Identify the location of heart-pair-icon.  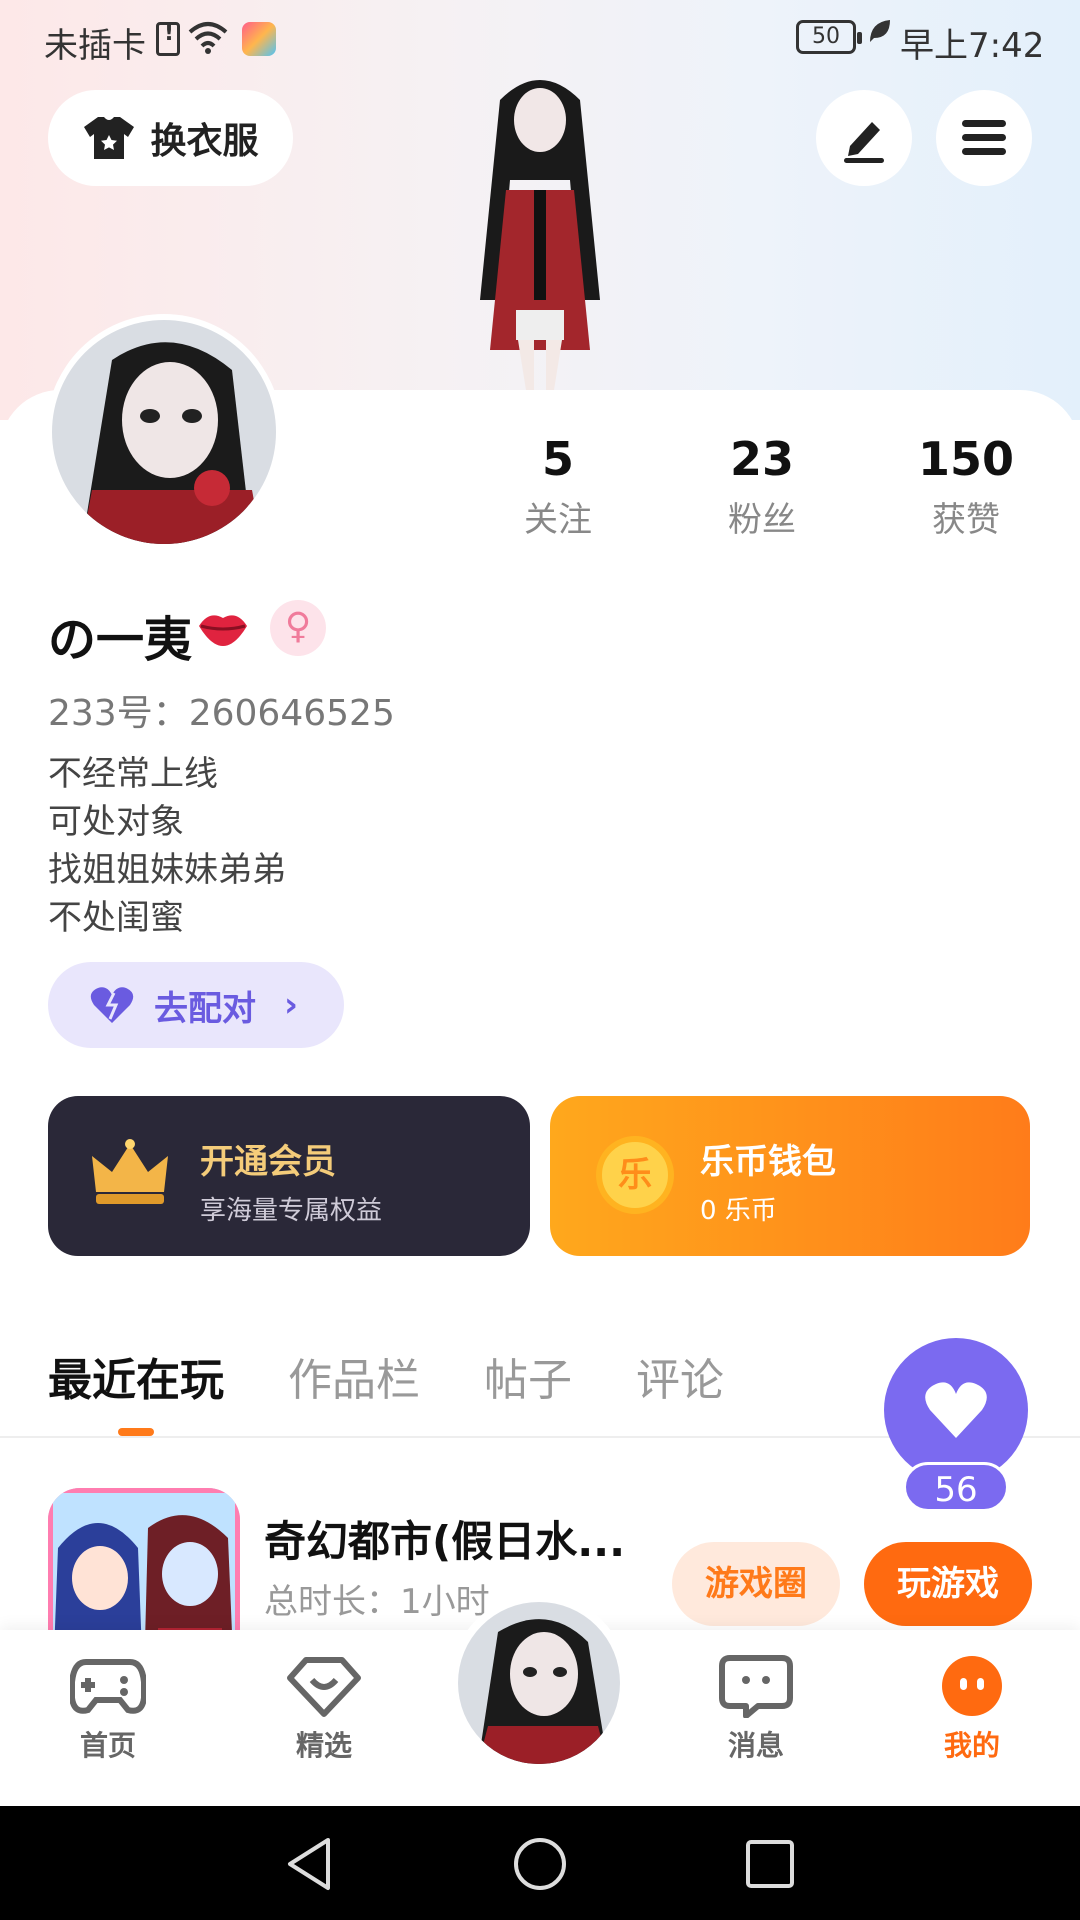
(112, 1005).